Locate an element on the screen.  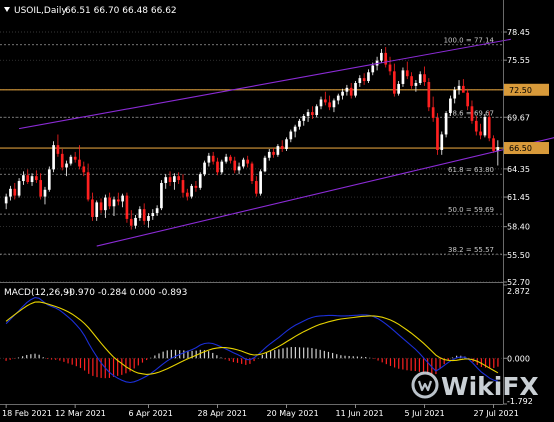
time-tick-label: 18 Feb 2021 is located at coordinates (27, 413).